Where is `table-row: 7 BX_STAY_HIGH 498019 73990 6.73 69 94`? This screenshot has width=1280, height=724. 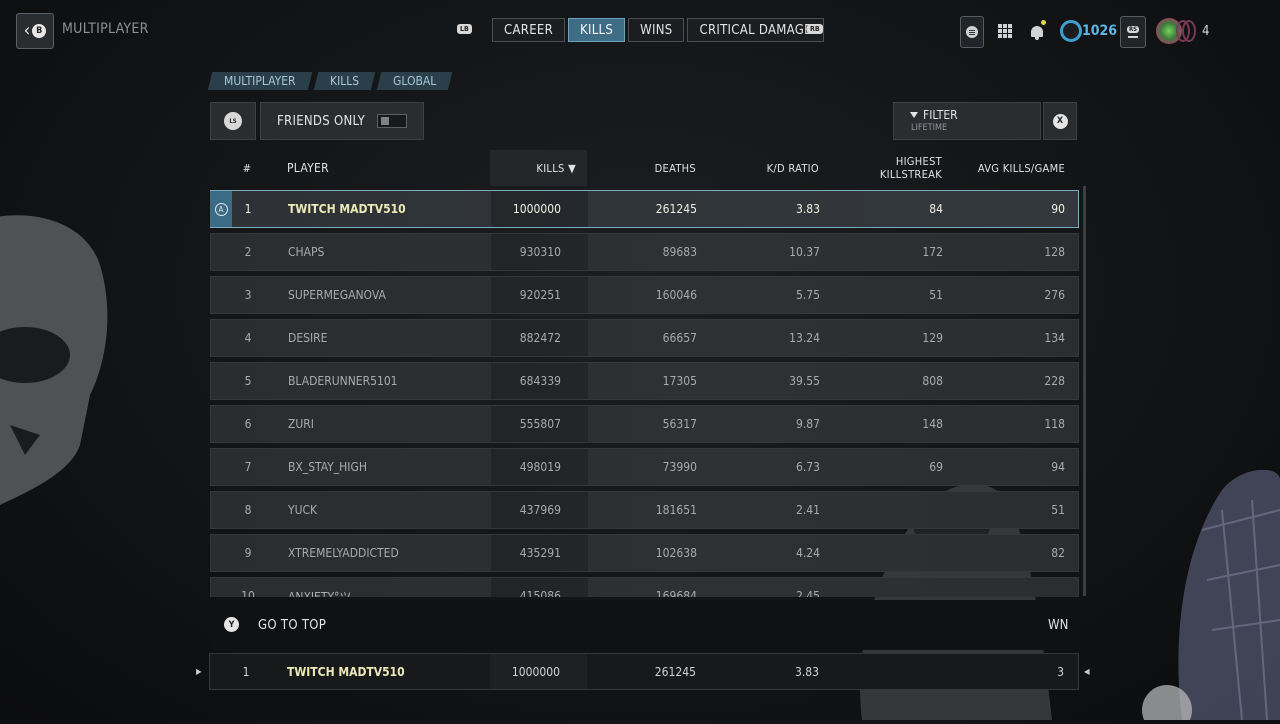 table-row: 7 BX_STAY_HIGH 498019 73990 6.73 69 94 is located at coordinates (644, 467).